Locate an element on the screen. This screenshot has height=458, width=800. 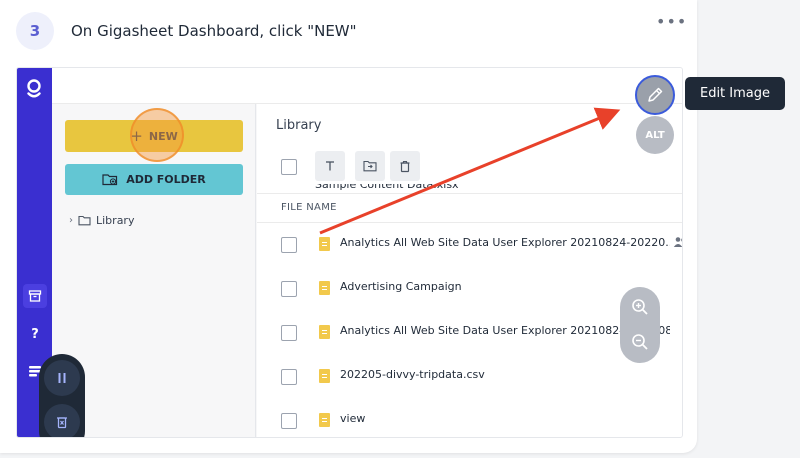
file-name: 202205-divvy-tripdata.csv is located at coordinates (505, 374).